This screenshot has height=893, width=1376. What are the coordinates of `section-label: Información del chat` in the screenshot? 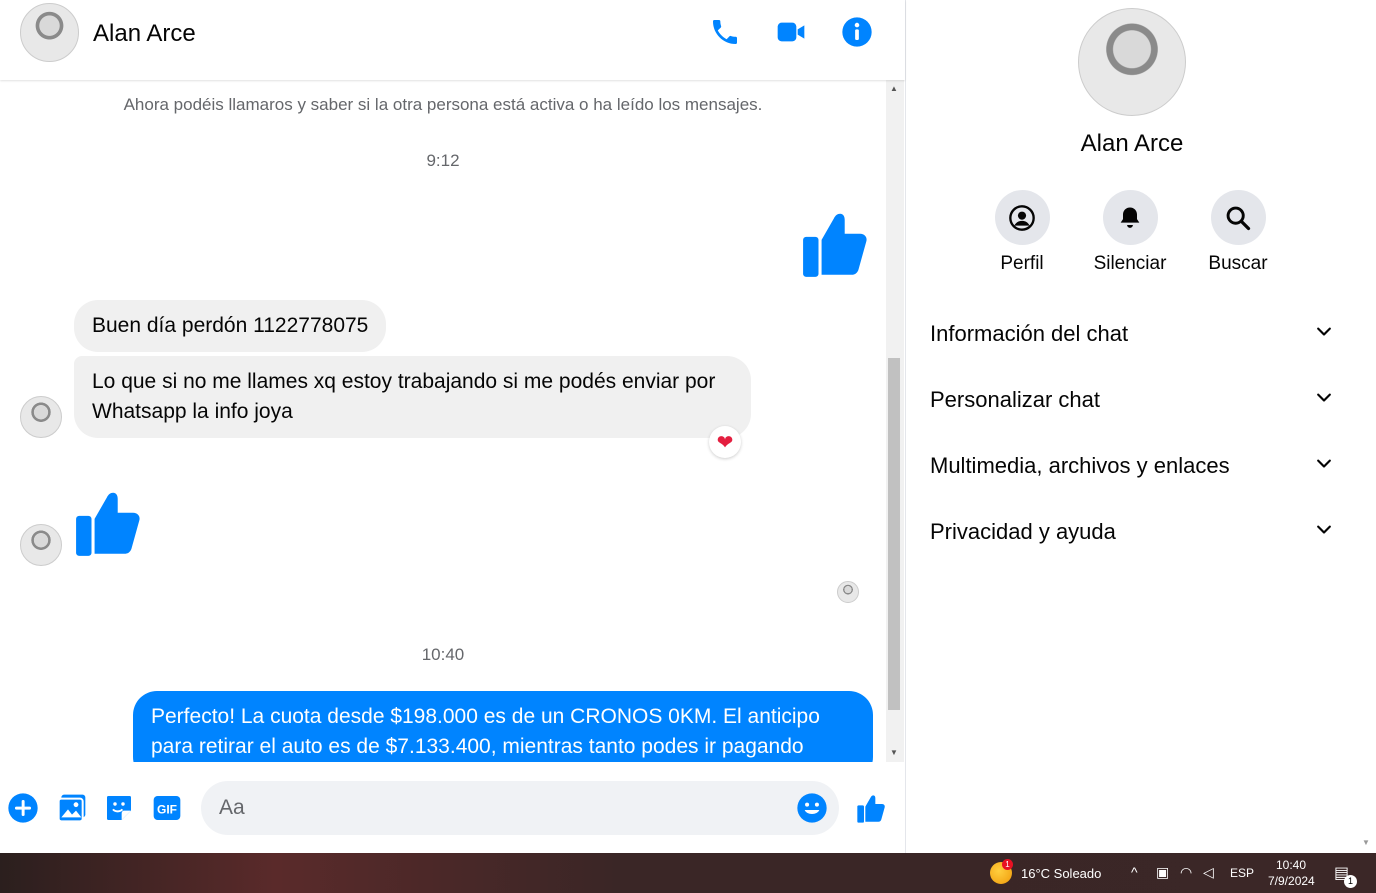 It's located at (1029, 333).